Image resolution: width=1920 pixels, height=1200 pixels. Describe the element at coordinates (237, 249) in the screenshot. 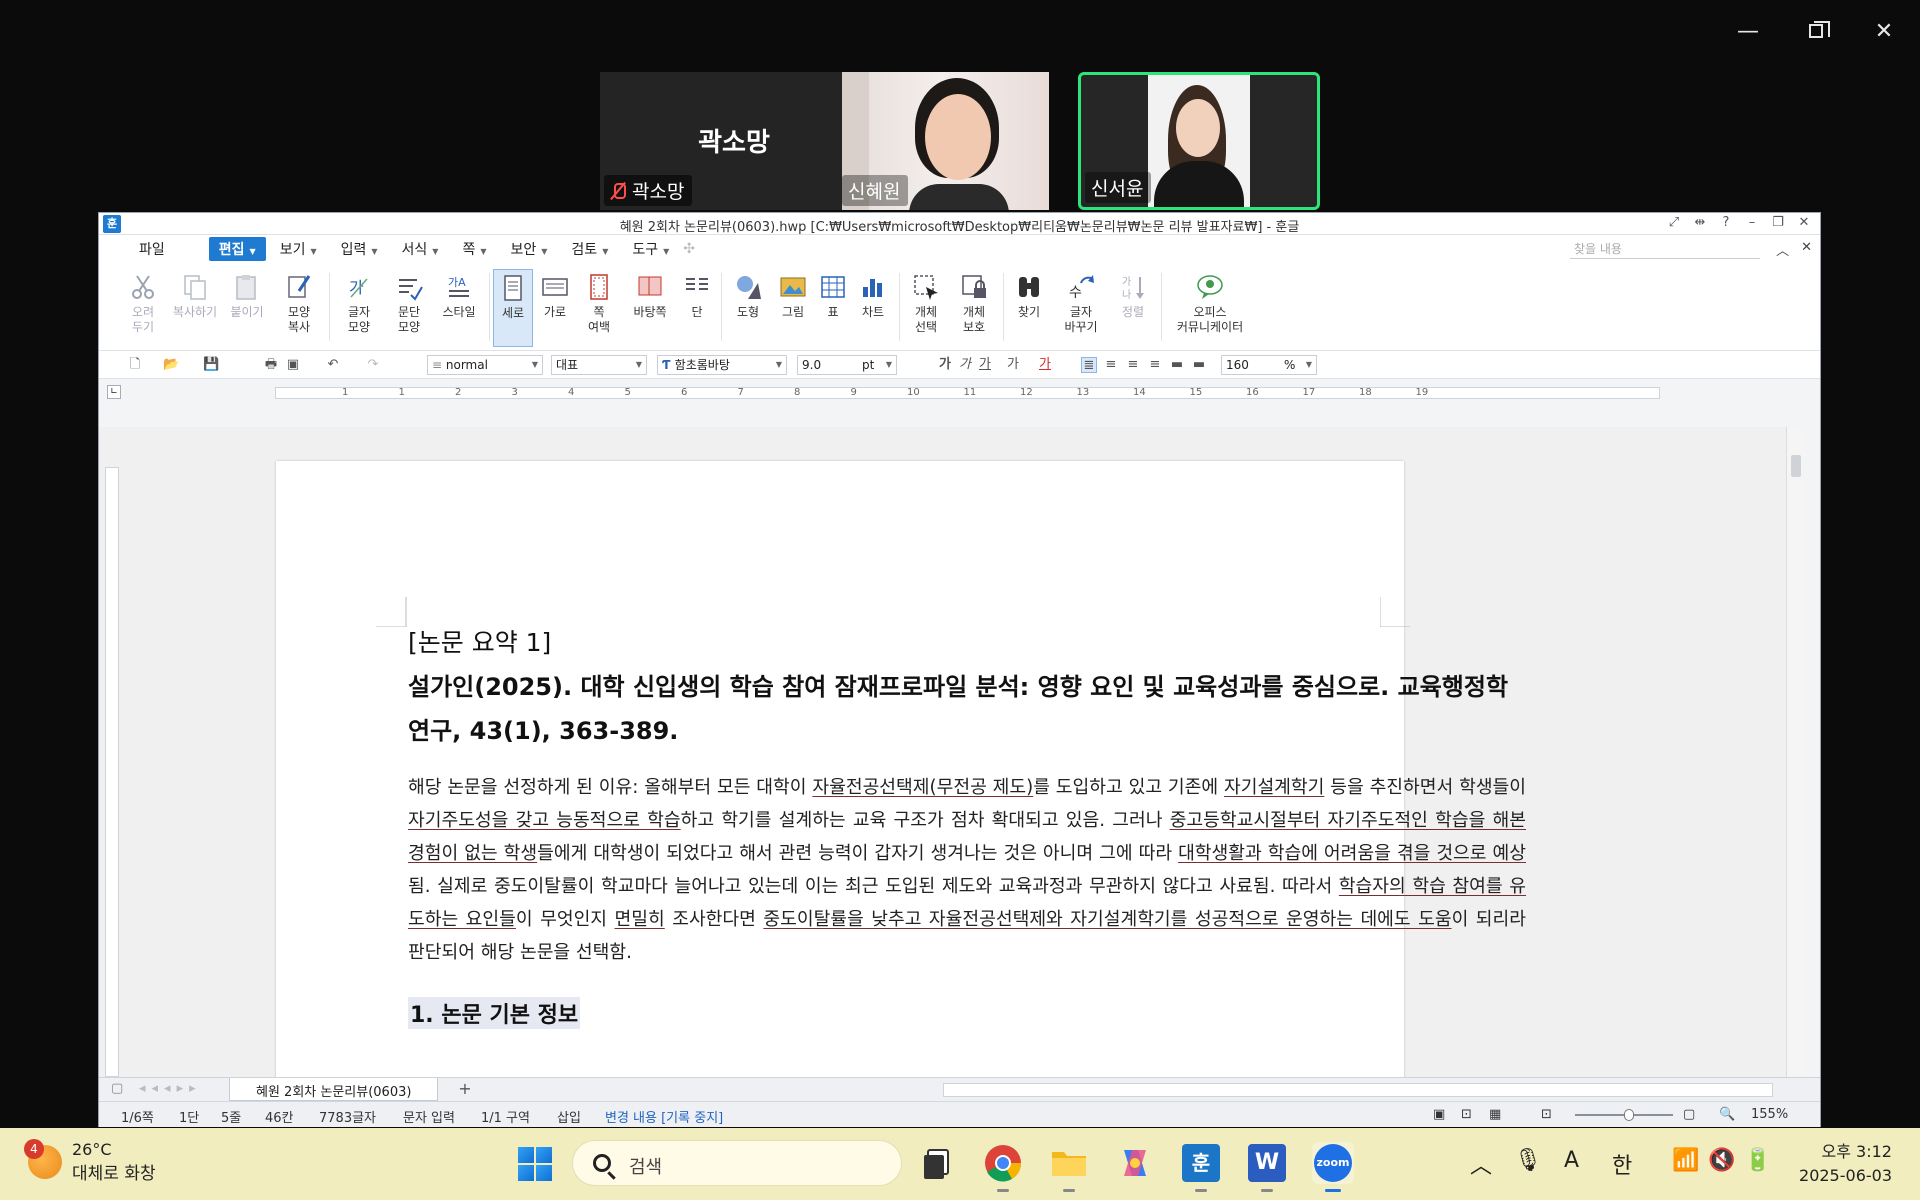

I see `menu-edit: 편집 ▼` at that location.